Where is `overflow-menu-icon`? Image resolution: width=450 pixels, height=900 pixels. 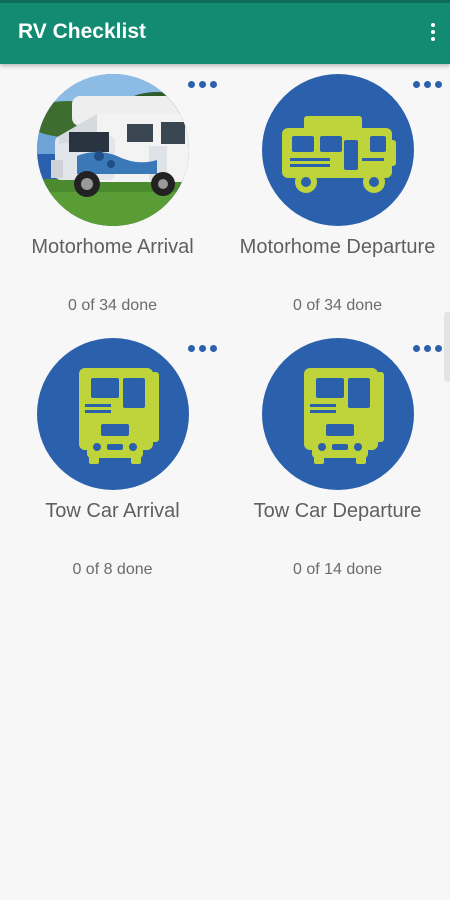 overflow-menu-icon is located at coordinates (433, 32).